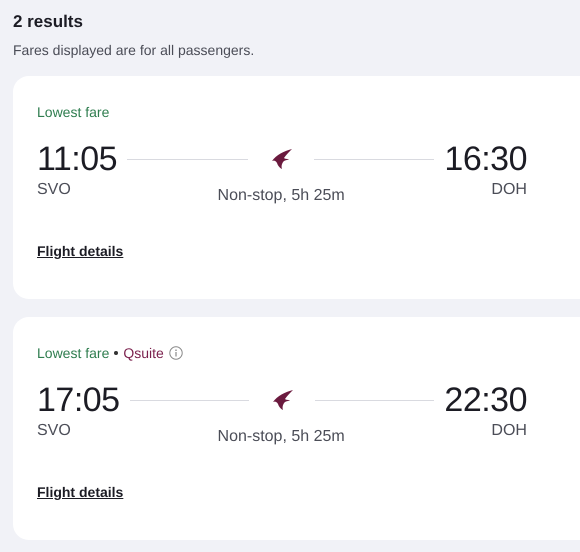  I want to click on fares-note: Fares displayed are for all passengers., so click(134, 50).